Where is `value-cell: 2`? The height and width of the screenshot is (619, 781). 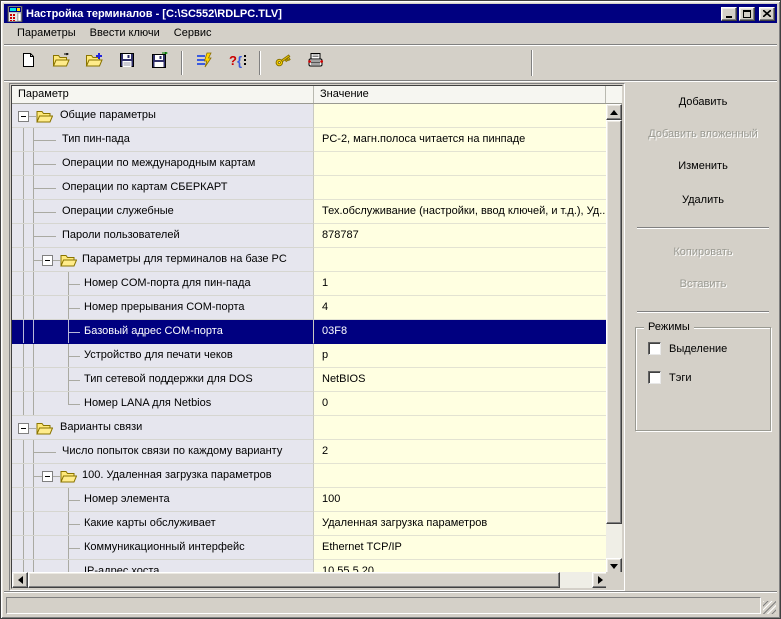
value-cell: 2 is located at coordinates (461, 452).